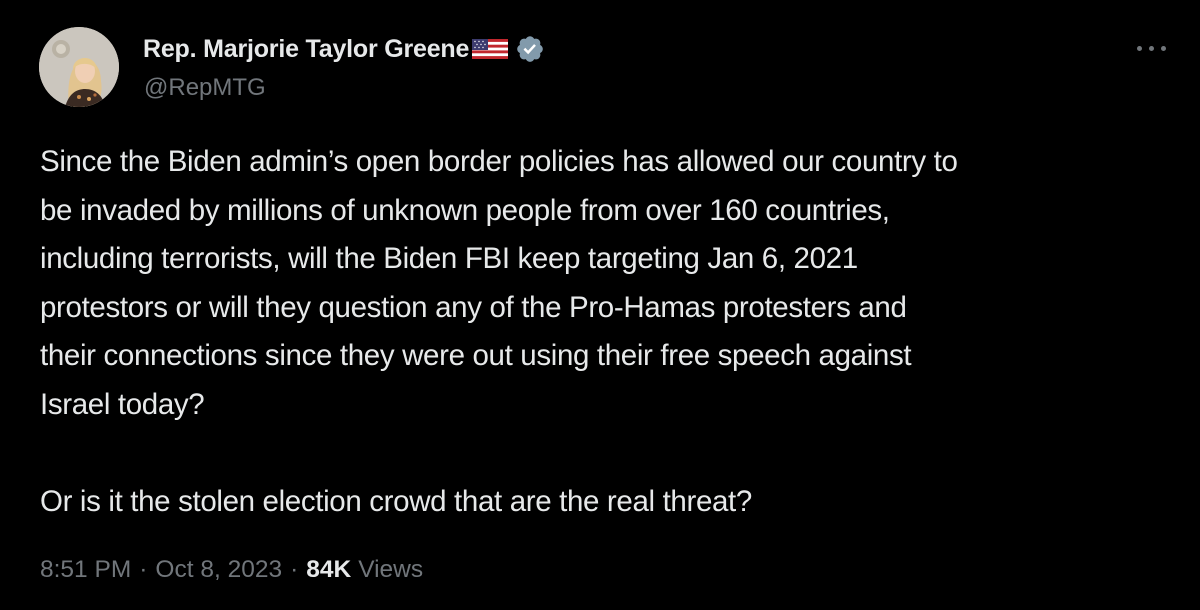  Describe the element at coordinates (1152, 48) in the screenshot. I see `more-options-icon` at that location.